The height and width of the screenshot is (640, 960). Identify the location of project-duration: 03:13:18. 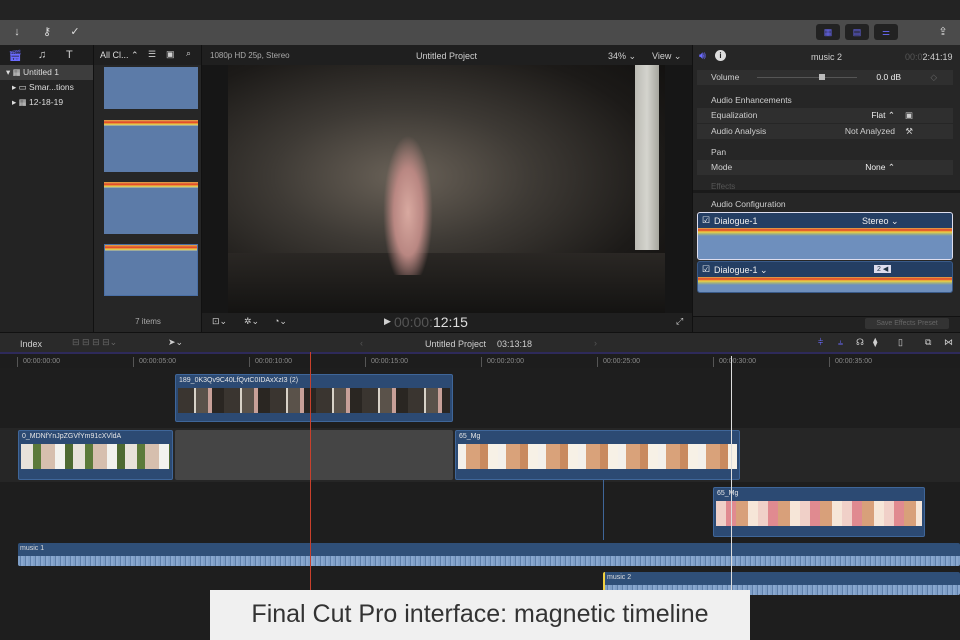
(515, 344).